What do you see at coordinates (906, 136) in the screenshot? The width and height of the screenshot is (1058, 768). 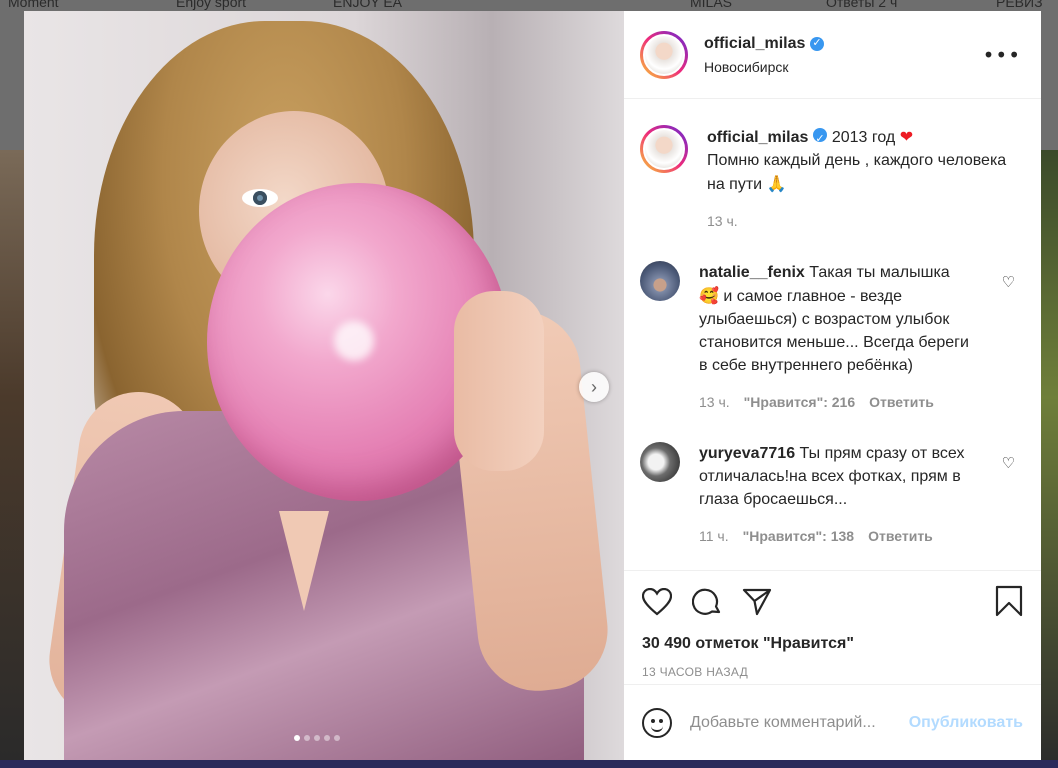 I see `heart-emoji-icon: ❤` at bounding box center [906, 136].